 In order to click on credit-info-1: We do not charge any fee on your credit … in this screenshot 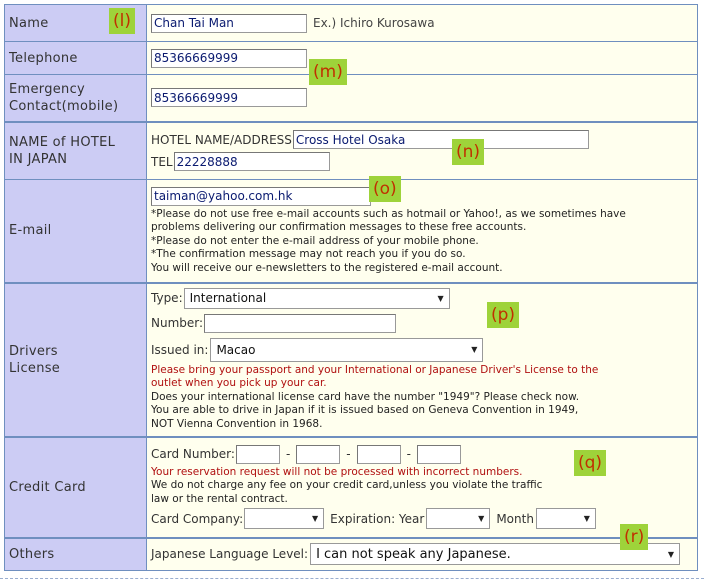, I will do `click(347, 485)`.